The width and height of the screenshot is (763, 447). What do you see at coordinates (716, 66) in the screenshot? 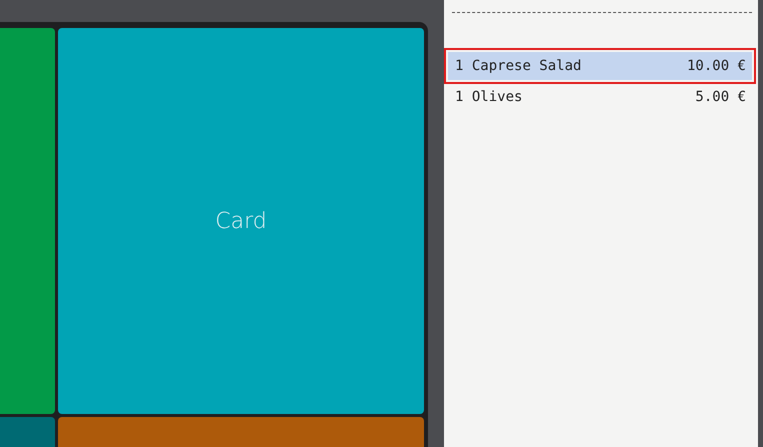
I see `item-price: 10.00 €` at bounding box center [716, 66].